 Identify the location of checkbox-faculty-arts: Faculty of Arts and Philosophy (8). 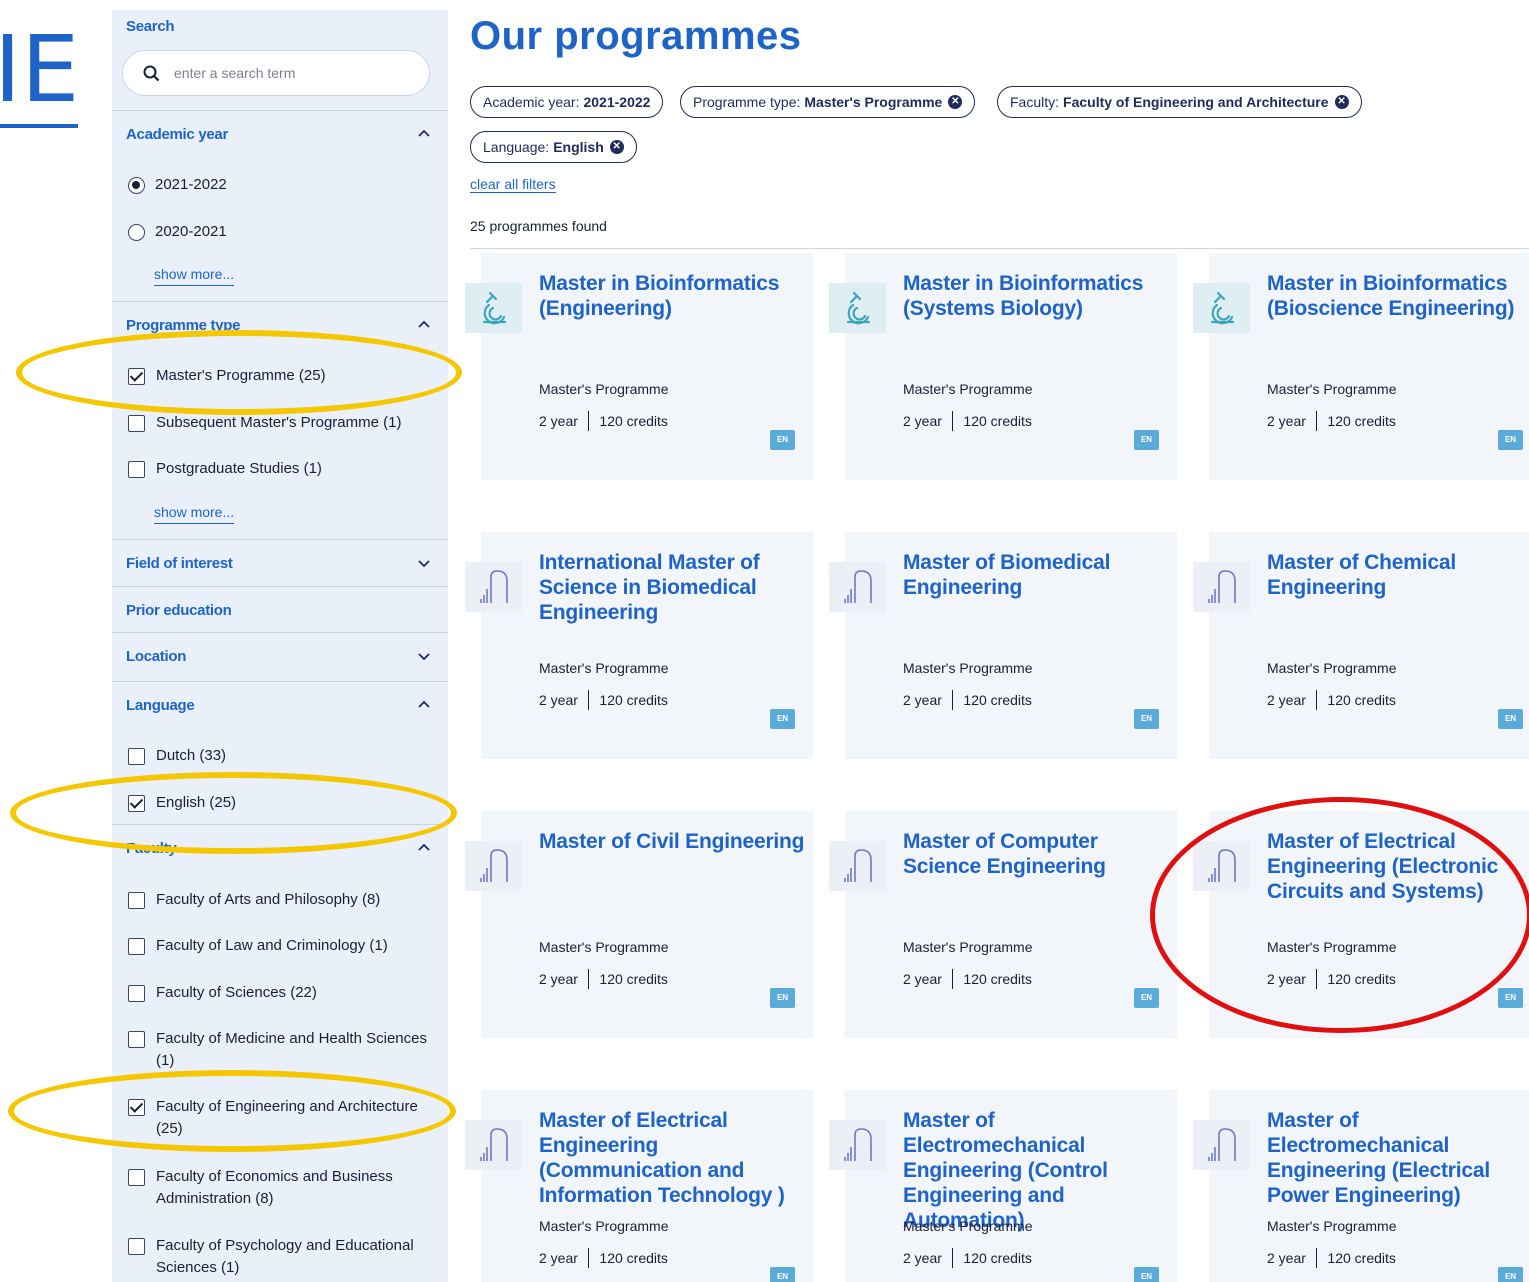
(254, 900).